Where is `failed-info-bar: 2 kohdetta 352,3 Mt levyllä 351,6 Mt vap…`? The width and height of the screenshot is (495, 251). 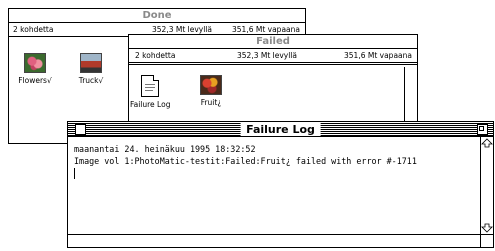 failed-info-bar: 2 kohdetta 352,3 Mt levyllä 351,6 Mt vap… is located at coordinates (273, 57).